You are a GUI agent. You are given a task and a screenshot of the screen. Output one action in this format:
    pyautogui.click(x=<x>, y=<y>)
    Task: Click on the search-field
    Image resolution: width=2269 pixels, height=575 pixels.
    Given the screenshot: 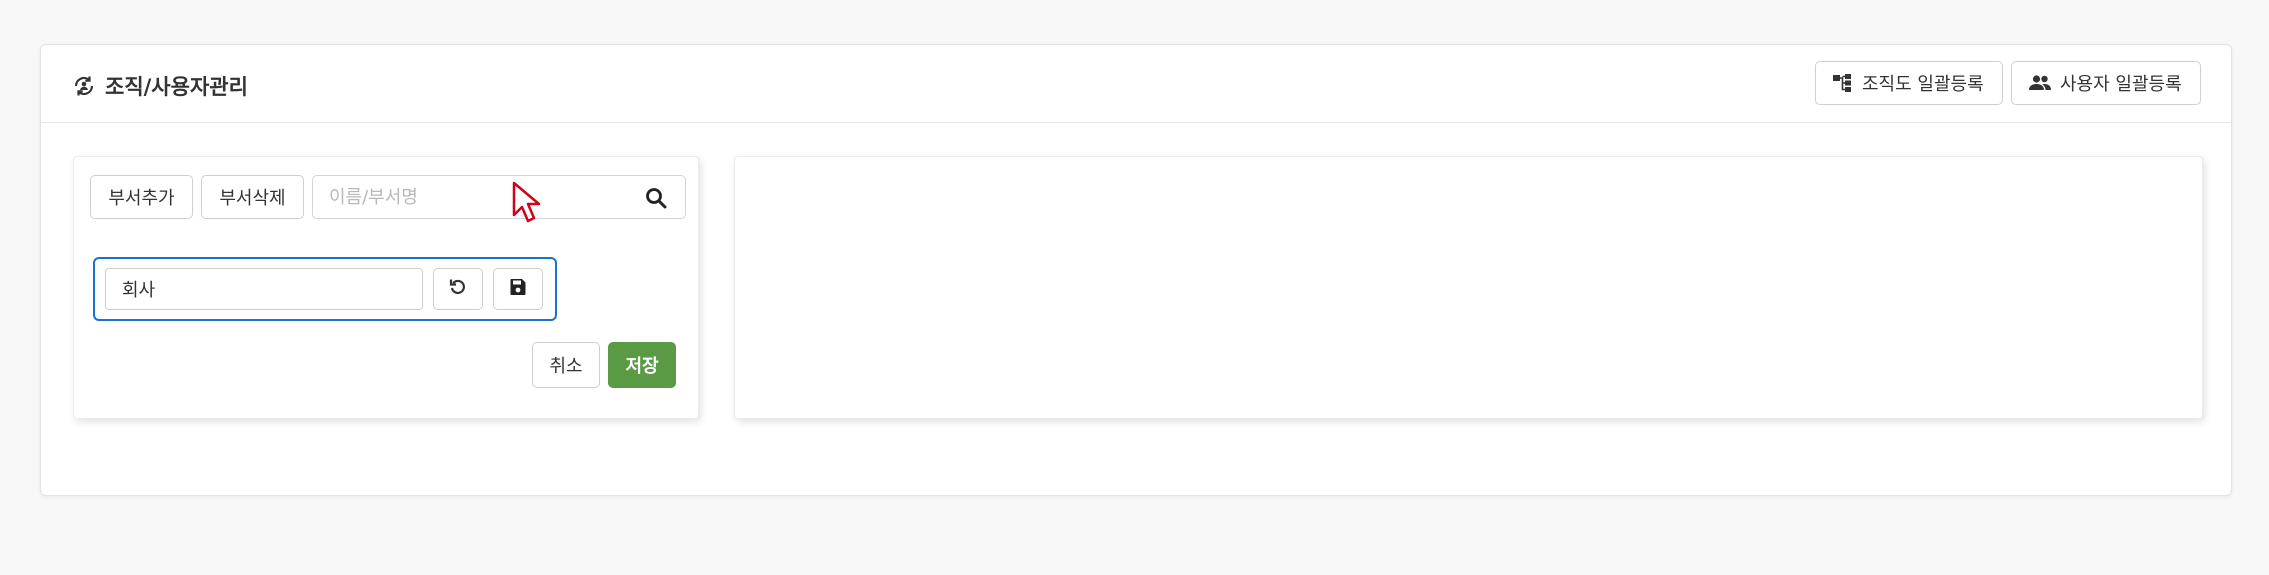 What is the action you would take?
    pyautogui.click(x=499, y=197)
    